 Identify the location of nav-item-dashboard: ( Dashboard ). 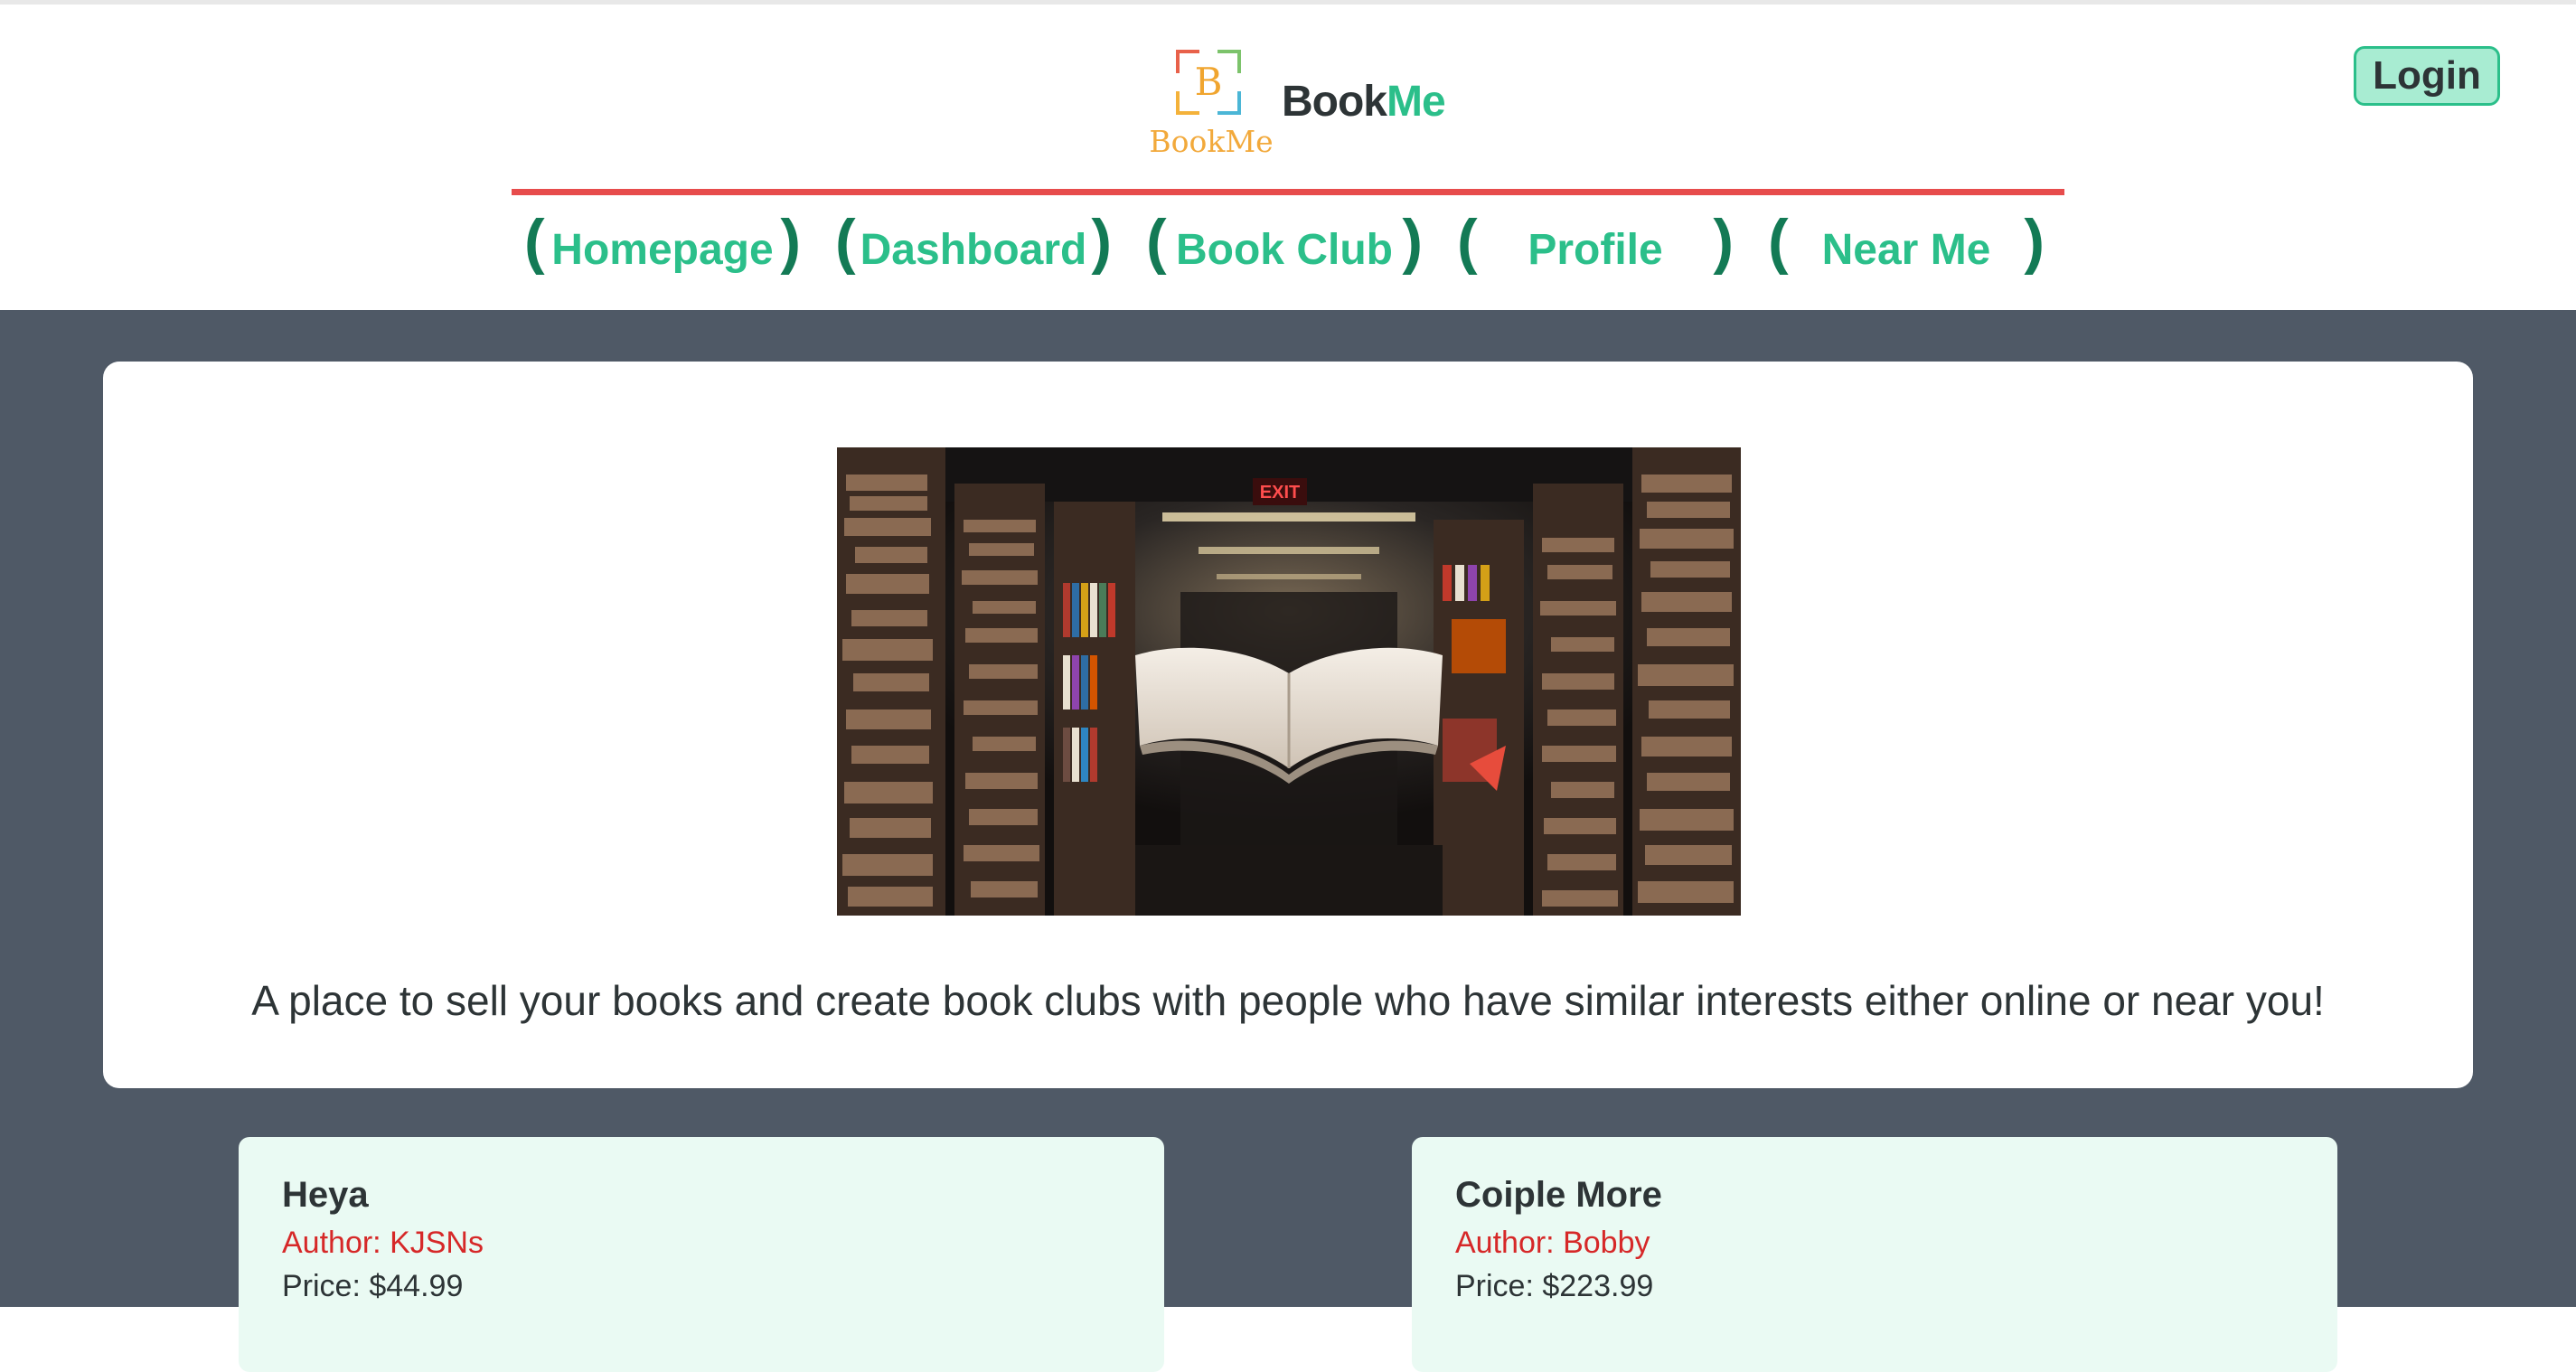
(974, 245).